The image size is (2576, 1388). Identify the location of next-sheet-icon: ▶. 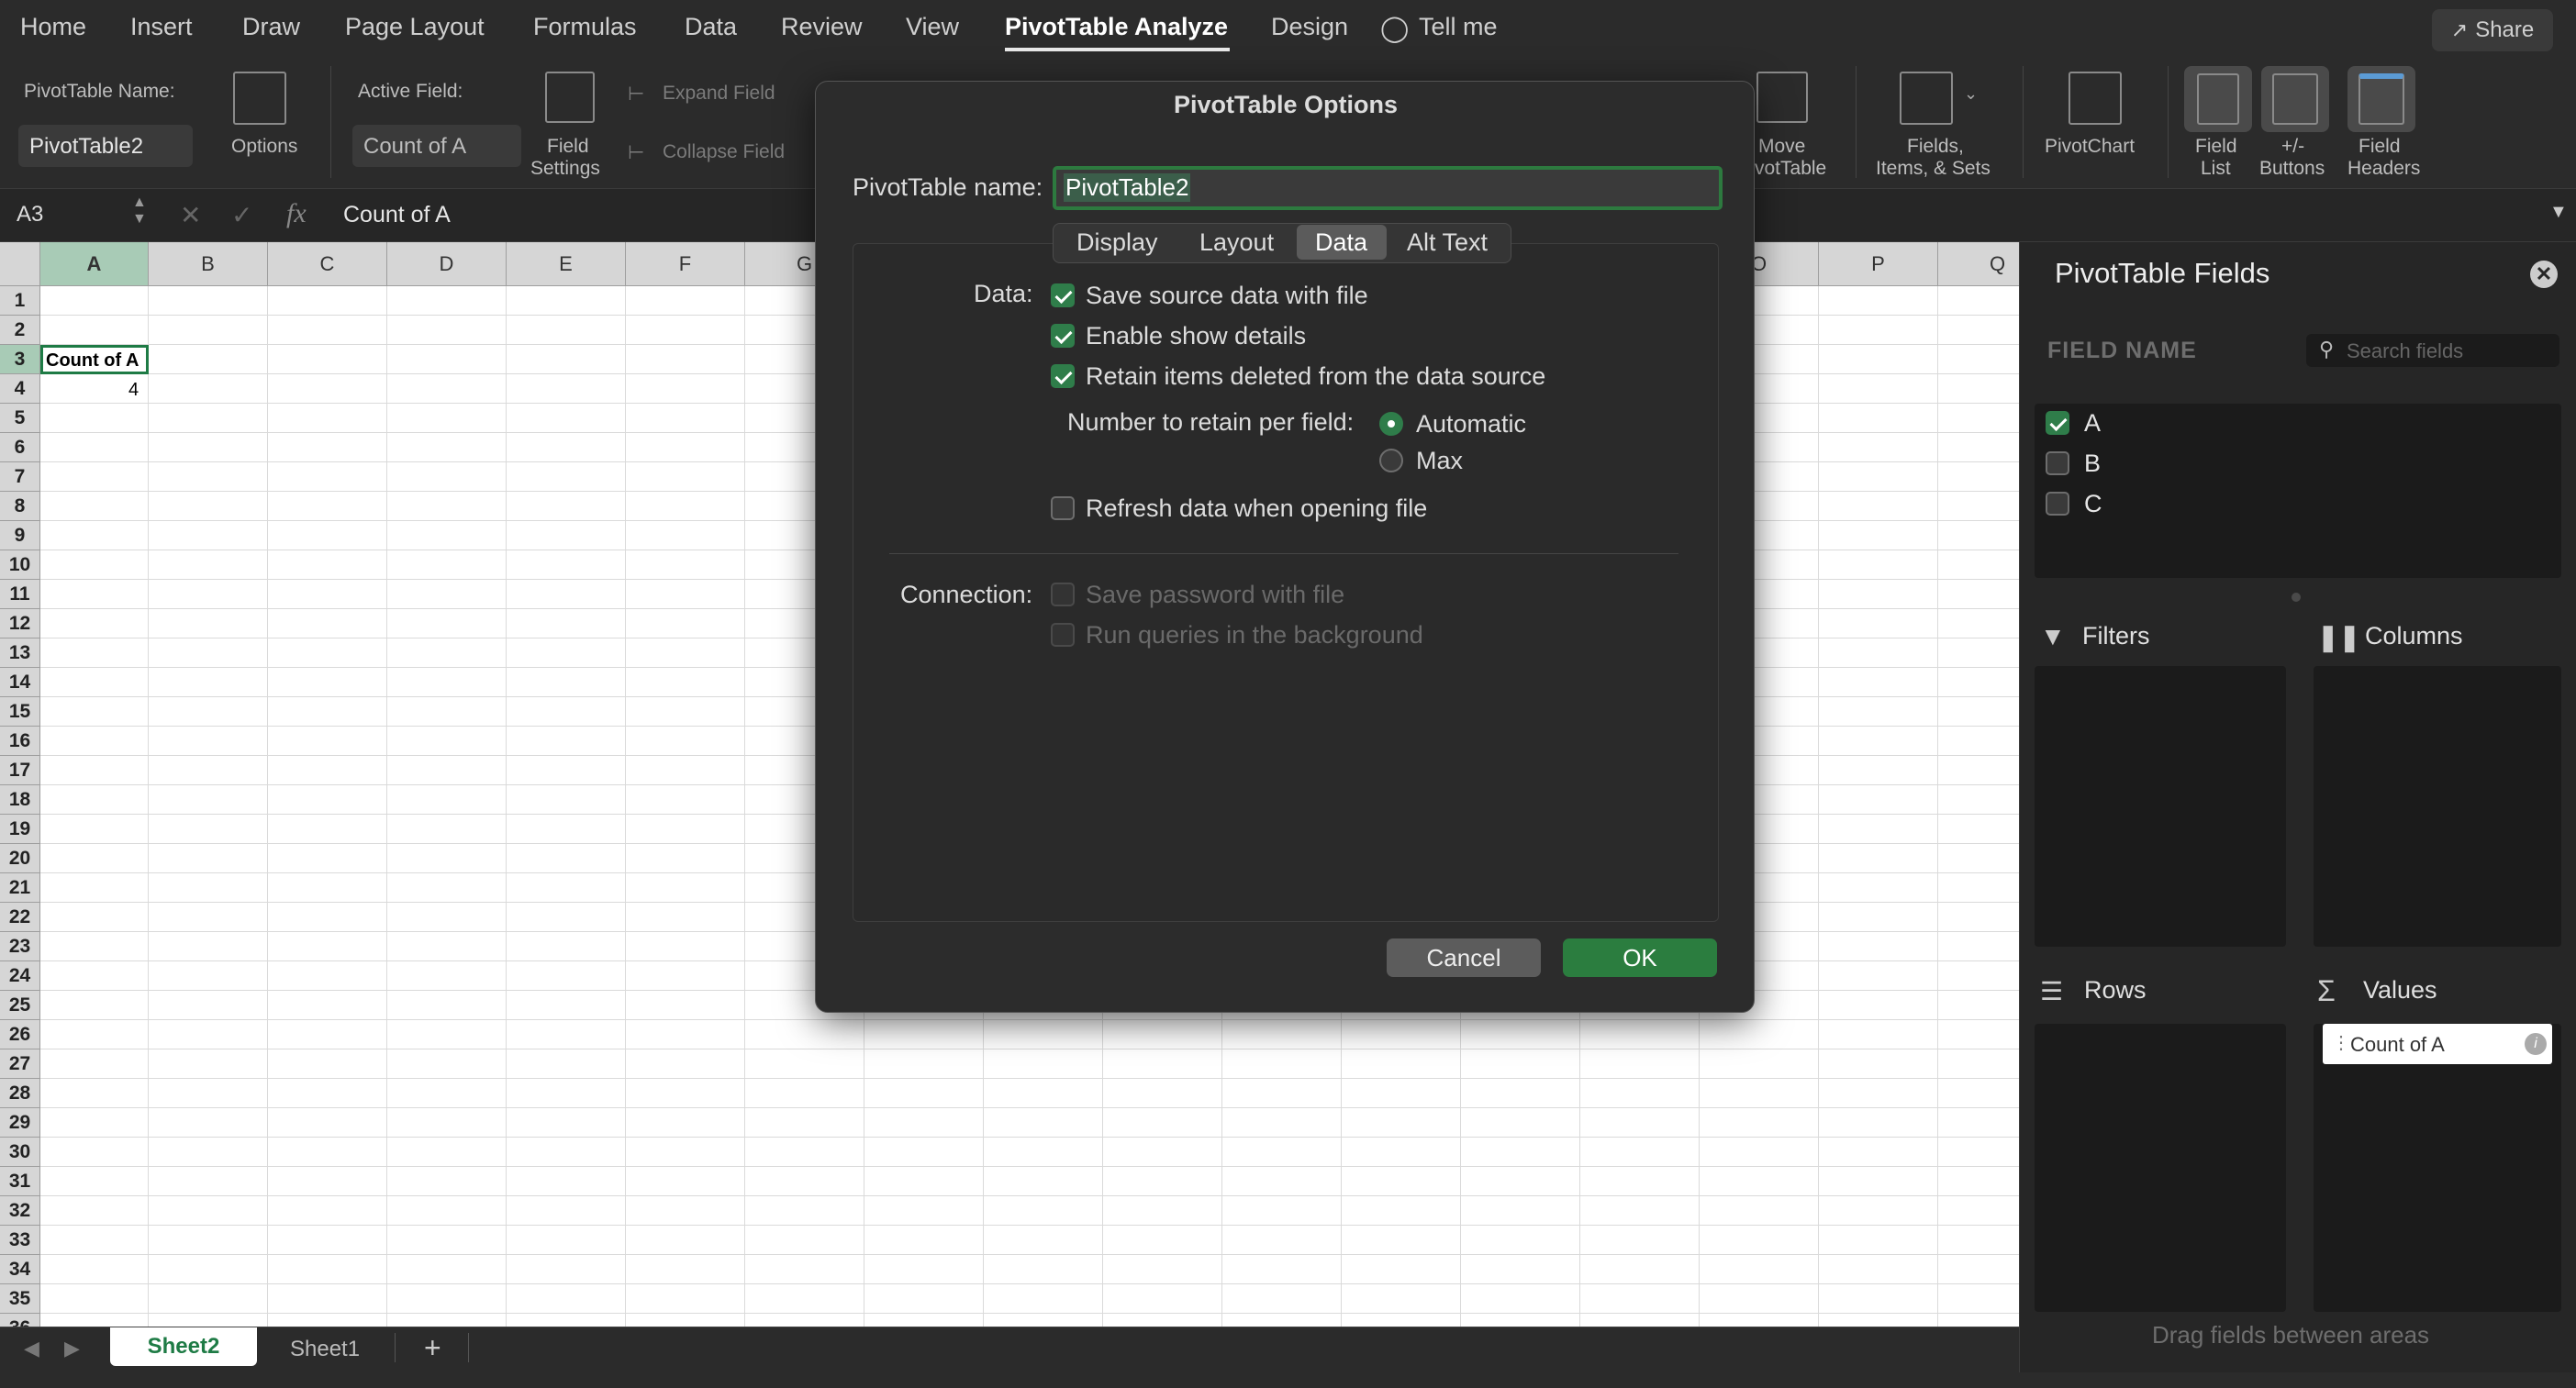
(72, 1348).